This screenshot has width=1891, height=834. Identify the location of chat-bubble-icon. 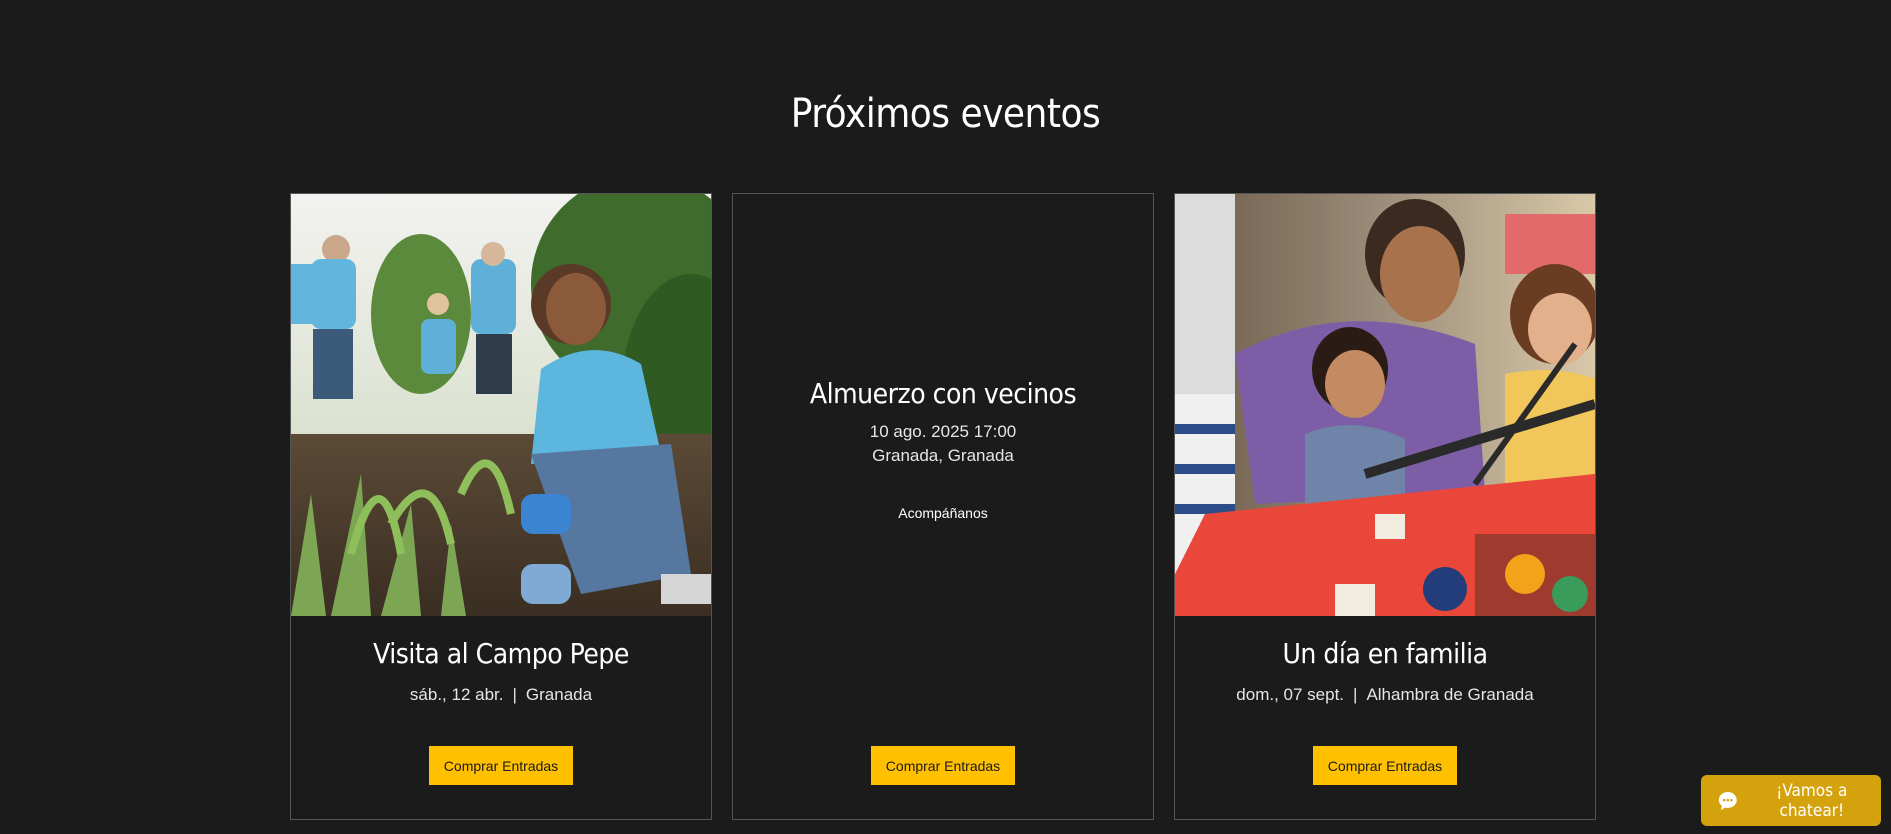
(1727, 800).